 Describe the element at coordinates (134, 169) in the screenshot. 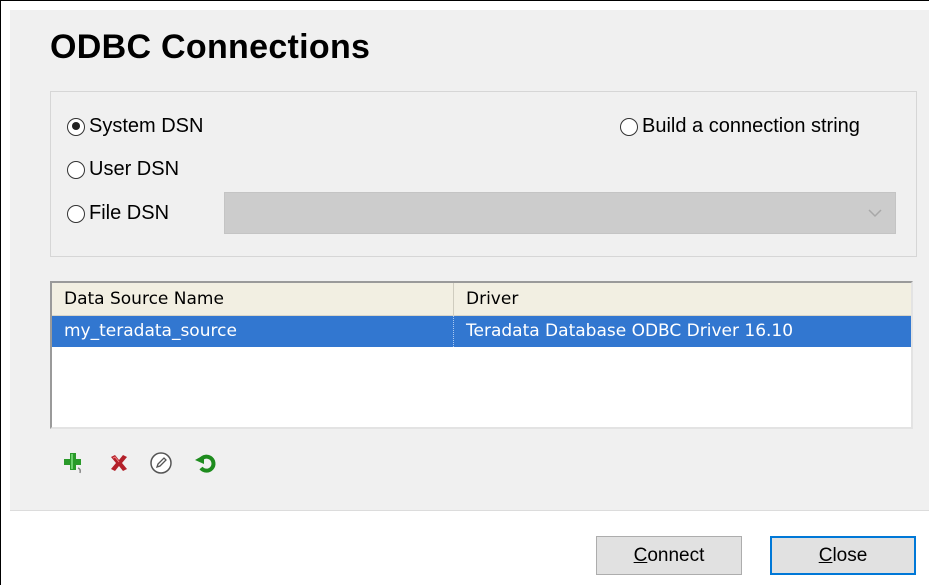

I see `radio-user-dsn-label: User DSN` at that location.